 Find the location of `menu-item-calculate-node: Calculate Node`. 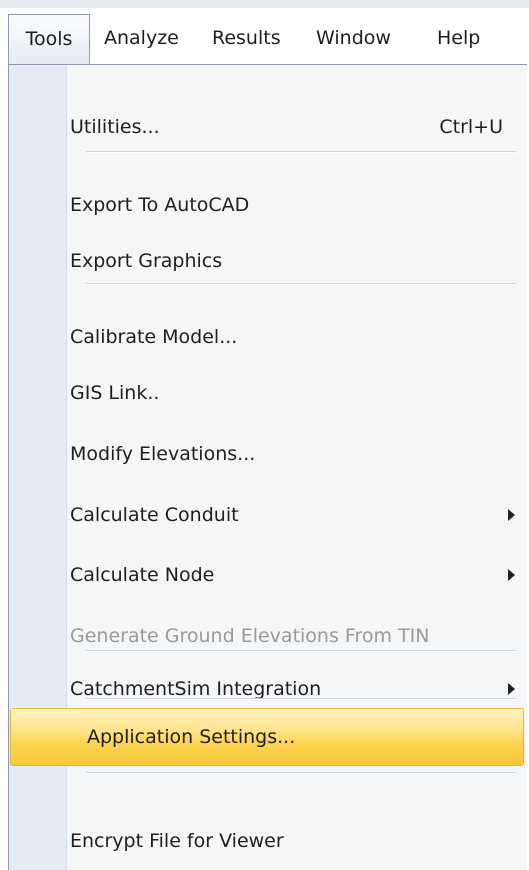

menu-item-calculate-node: Calculate Node is located at coordinates (142, 575).